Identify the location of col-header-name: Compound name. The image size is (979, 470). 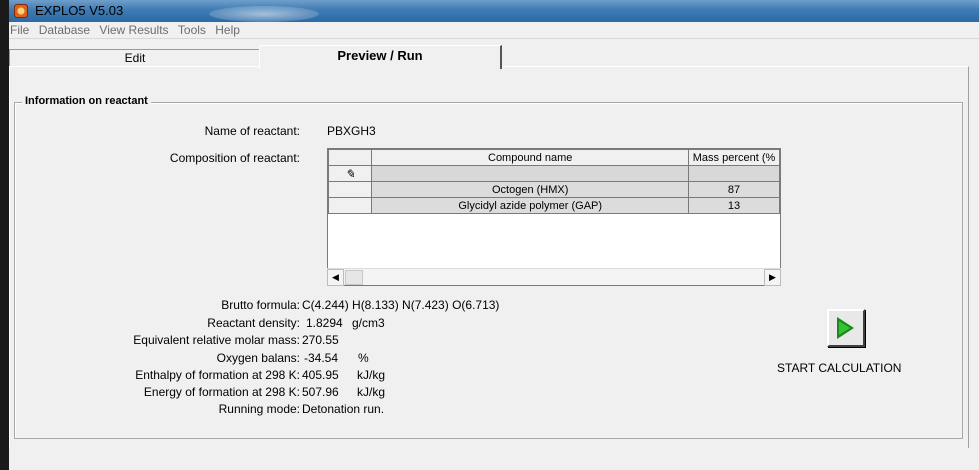
(530, 157).